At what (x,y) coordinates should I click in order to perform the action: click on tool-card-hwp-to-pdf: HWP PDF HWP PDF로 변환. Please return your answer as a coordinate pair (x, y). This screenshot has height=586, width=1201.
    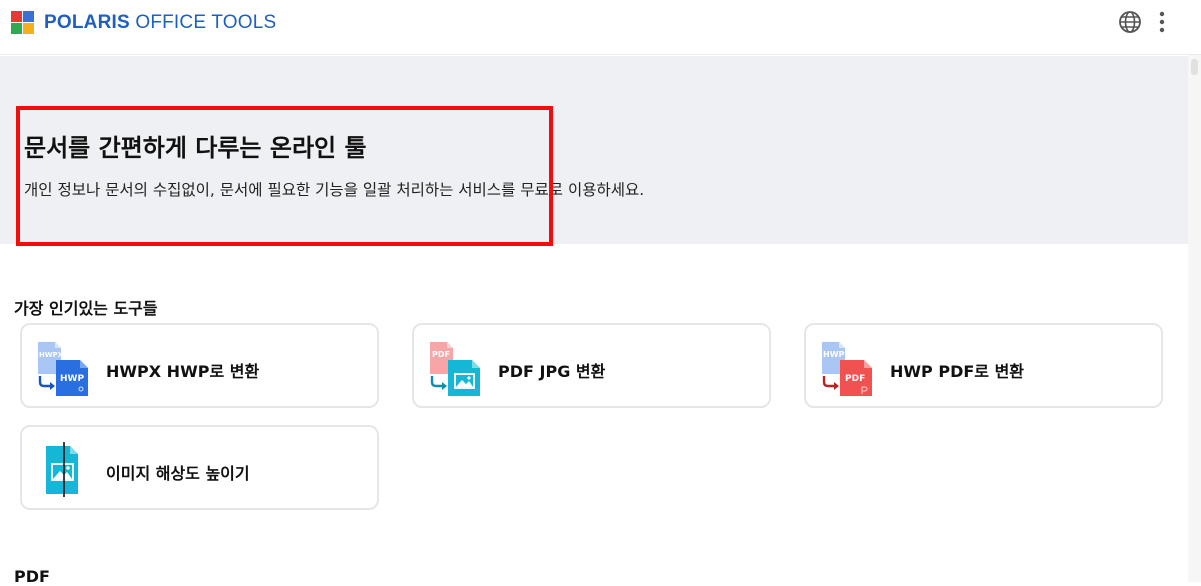
    Looking at the image, I should click on (983, 365).